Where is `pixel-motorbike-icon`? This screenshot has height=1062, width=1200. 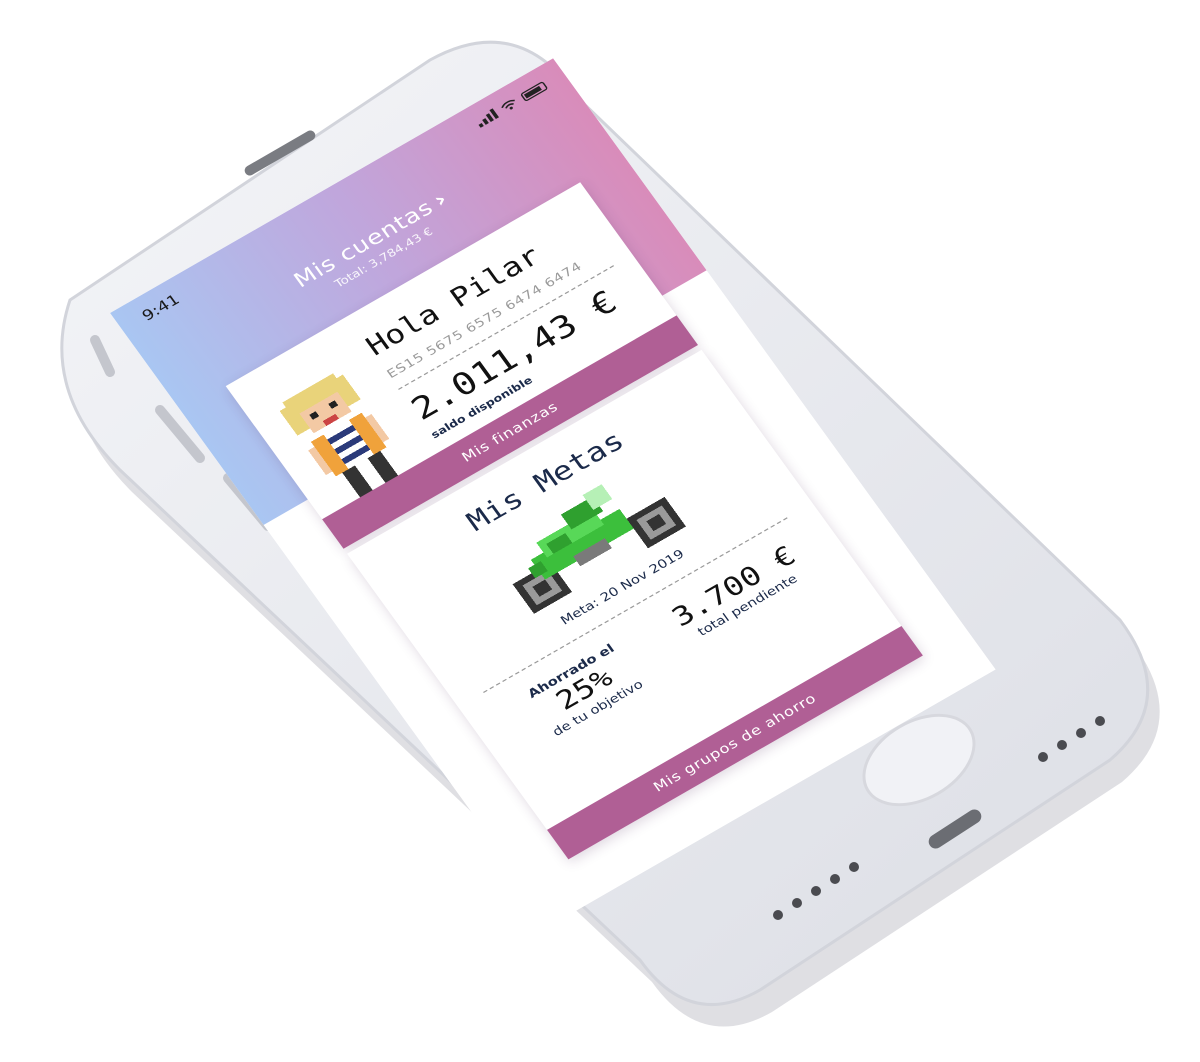
pixel-motorbike-icon is located at coordinates (599, 549).